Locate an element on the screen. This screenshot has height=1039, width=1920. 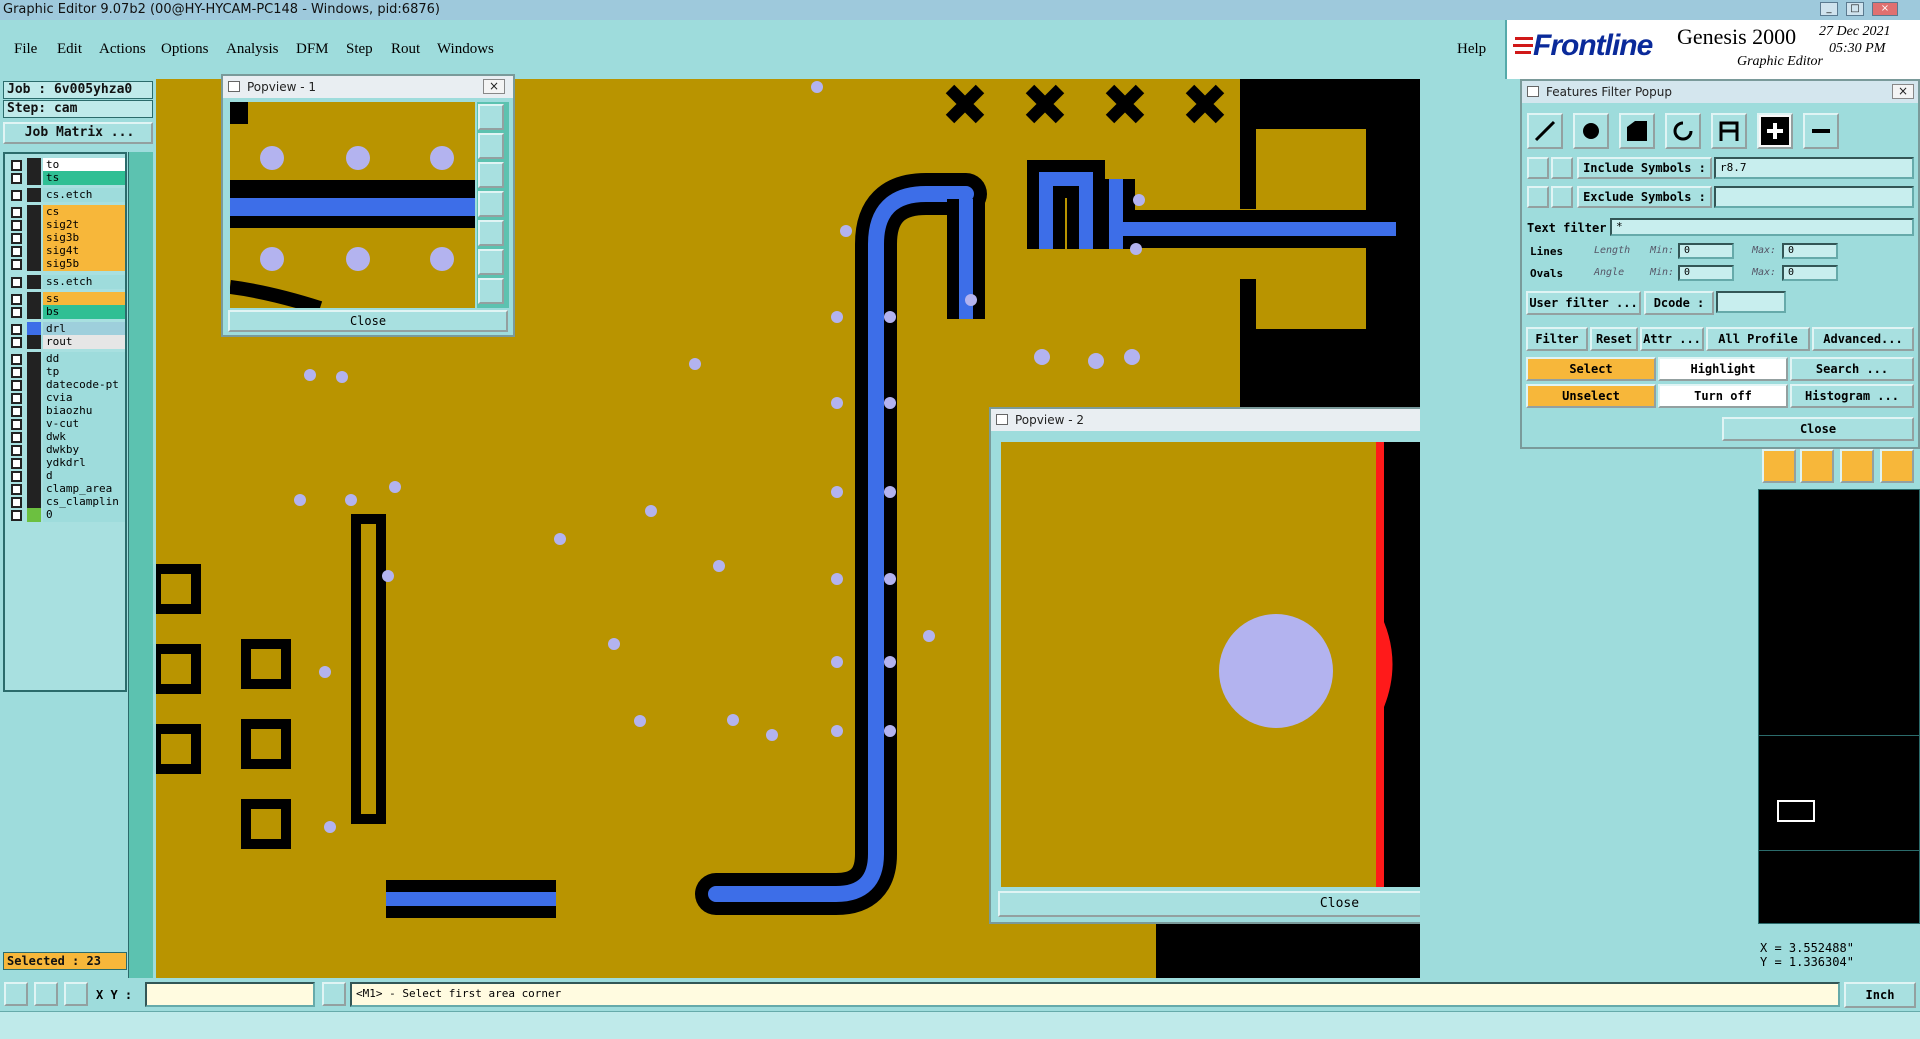
minimize-icon: _ is located at coordinates (1829, 9).